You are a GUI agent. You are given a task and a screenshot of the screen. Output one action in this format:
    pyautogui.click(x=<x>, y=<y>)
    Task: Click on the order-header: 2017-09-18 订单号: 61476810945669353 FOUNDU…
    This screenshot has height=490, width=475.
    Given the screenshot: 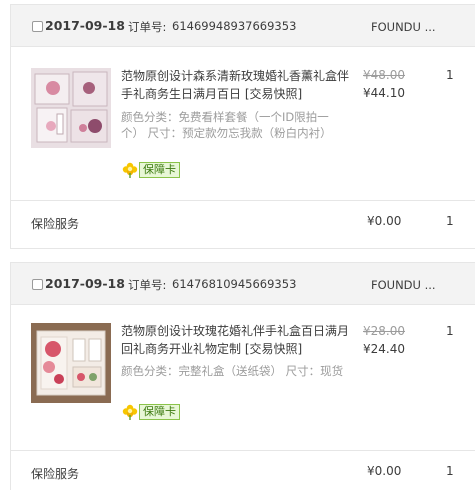 What is the action you would take?
    pyautogui.click(x=243, y=284)
    